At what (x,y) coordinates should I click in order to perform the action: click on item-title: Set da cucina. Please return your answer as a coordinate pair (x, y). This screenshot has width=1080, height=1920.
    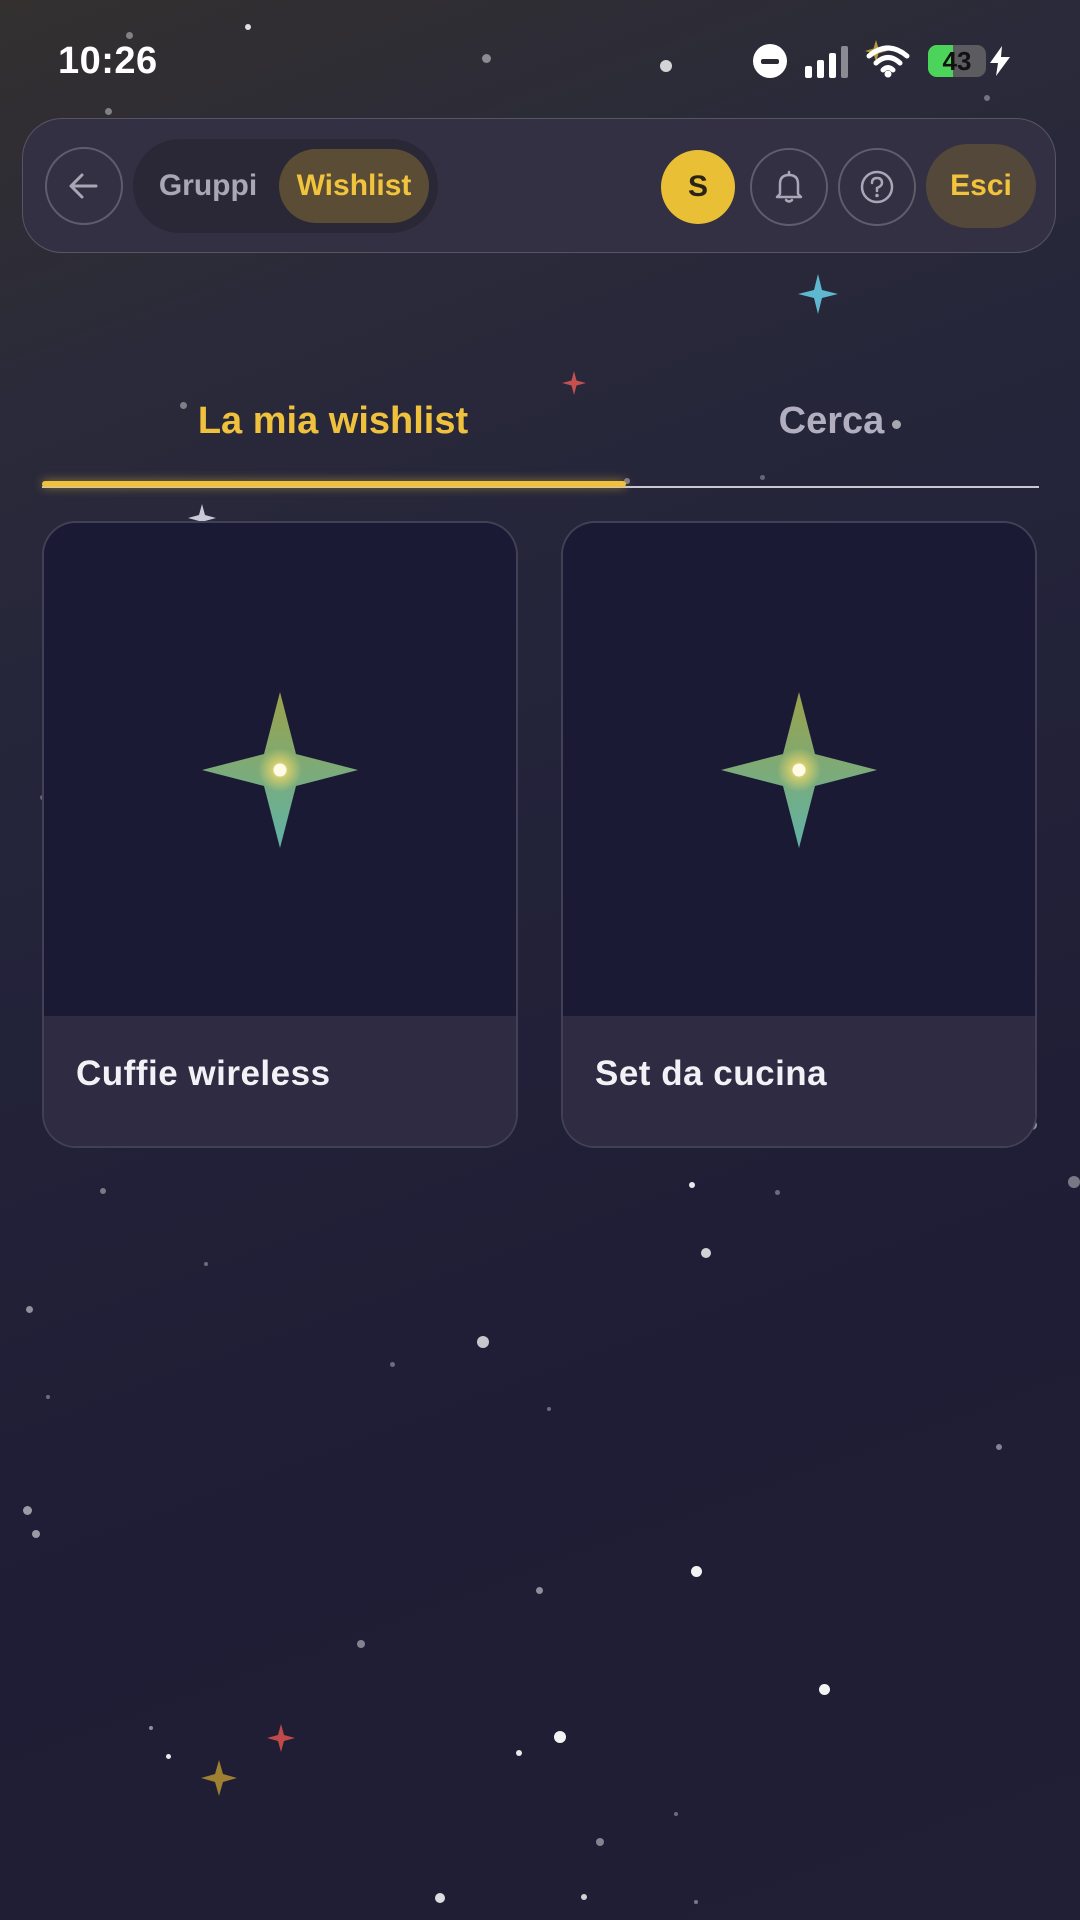
    Looking at the image, I should click on (711, 1073).